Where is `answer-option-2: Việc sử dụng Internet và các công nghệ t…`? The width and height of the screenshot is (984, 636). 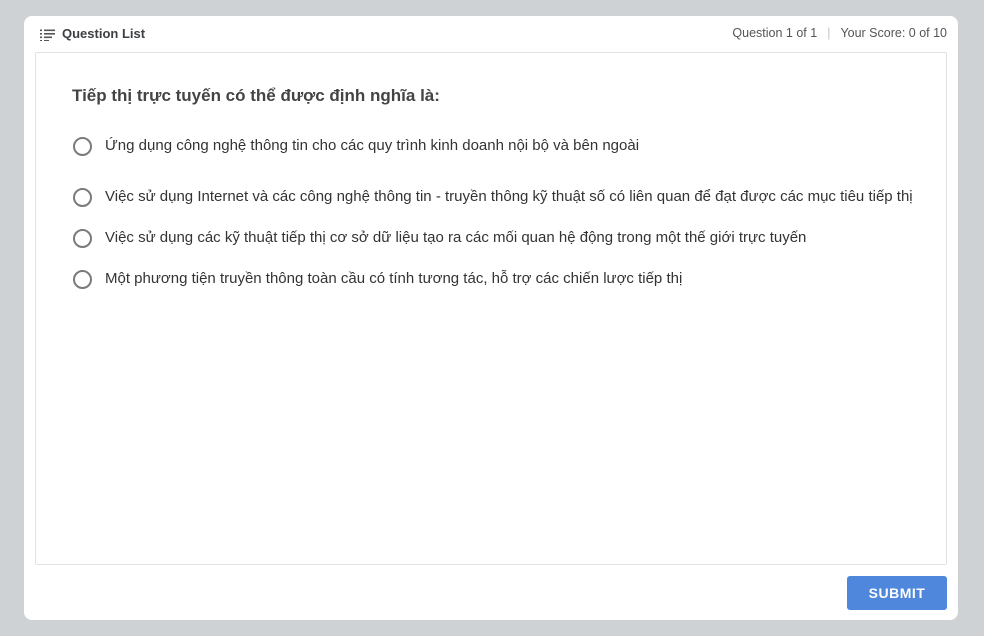
answer-option-2: Việc sử dụng Internet và các công nghệ t… is located at coordinates (493, 197).